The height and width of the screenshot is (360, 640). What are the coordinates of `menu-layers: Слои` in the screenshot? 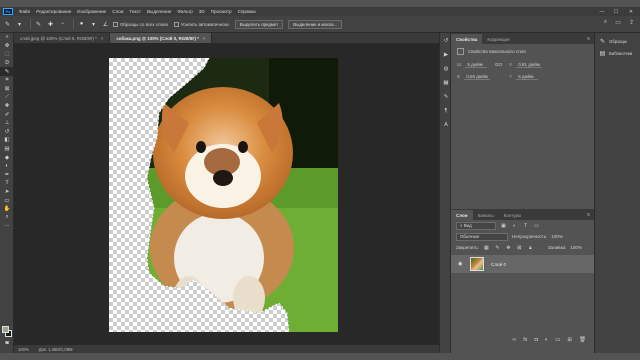 It's located at (117, 11).